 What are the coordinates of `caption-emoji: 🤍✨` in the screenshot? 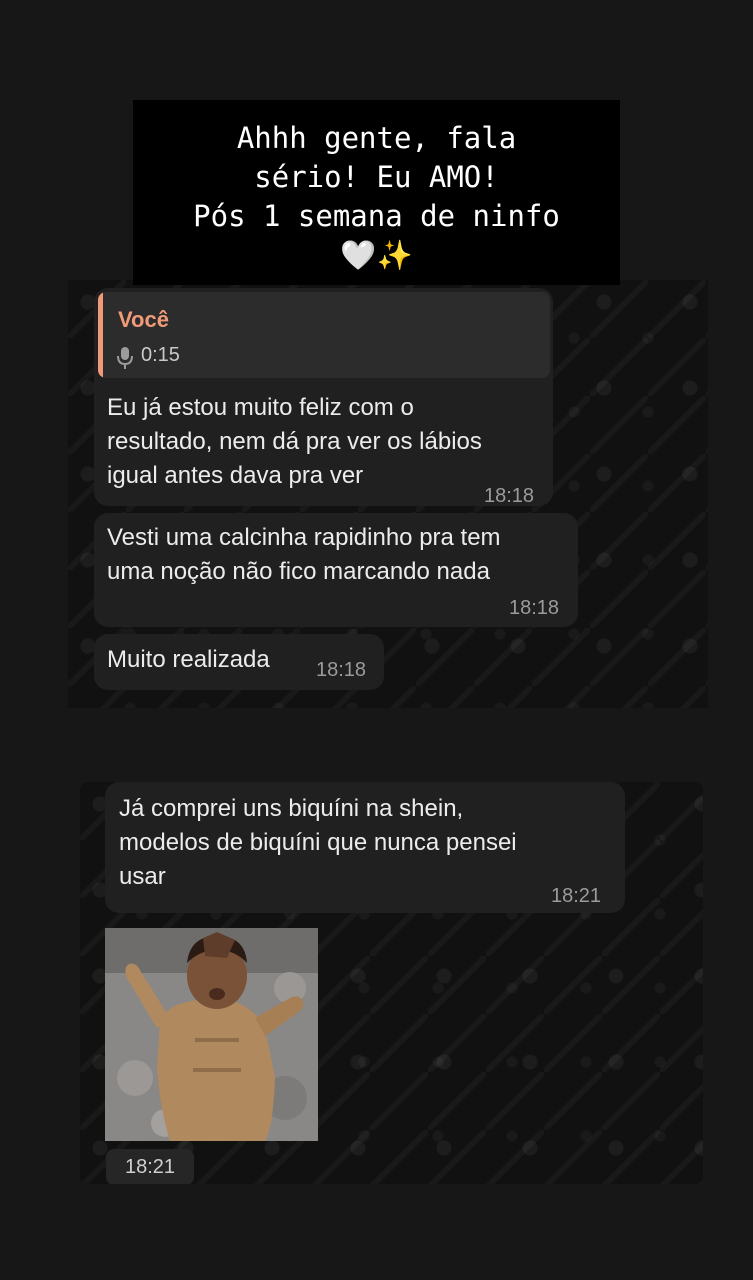 It's located at (376, 255).